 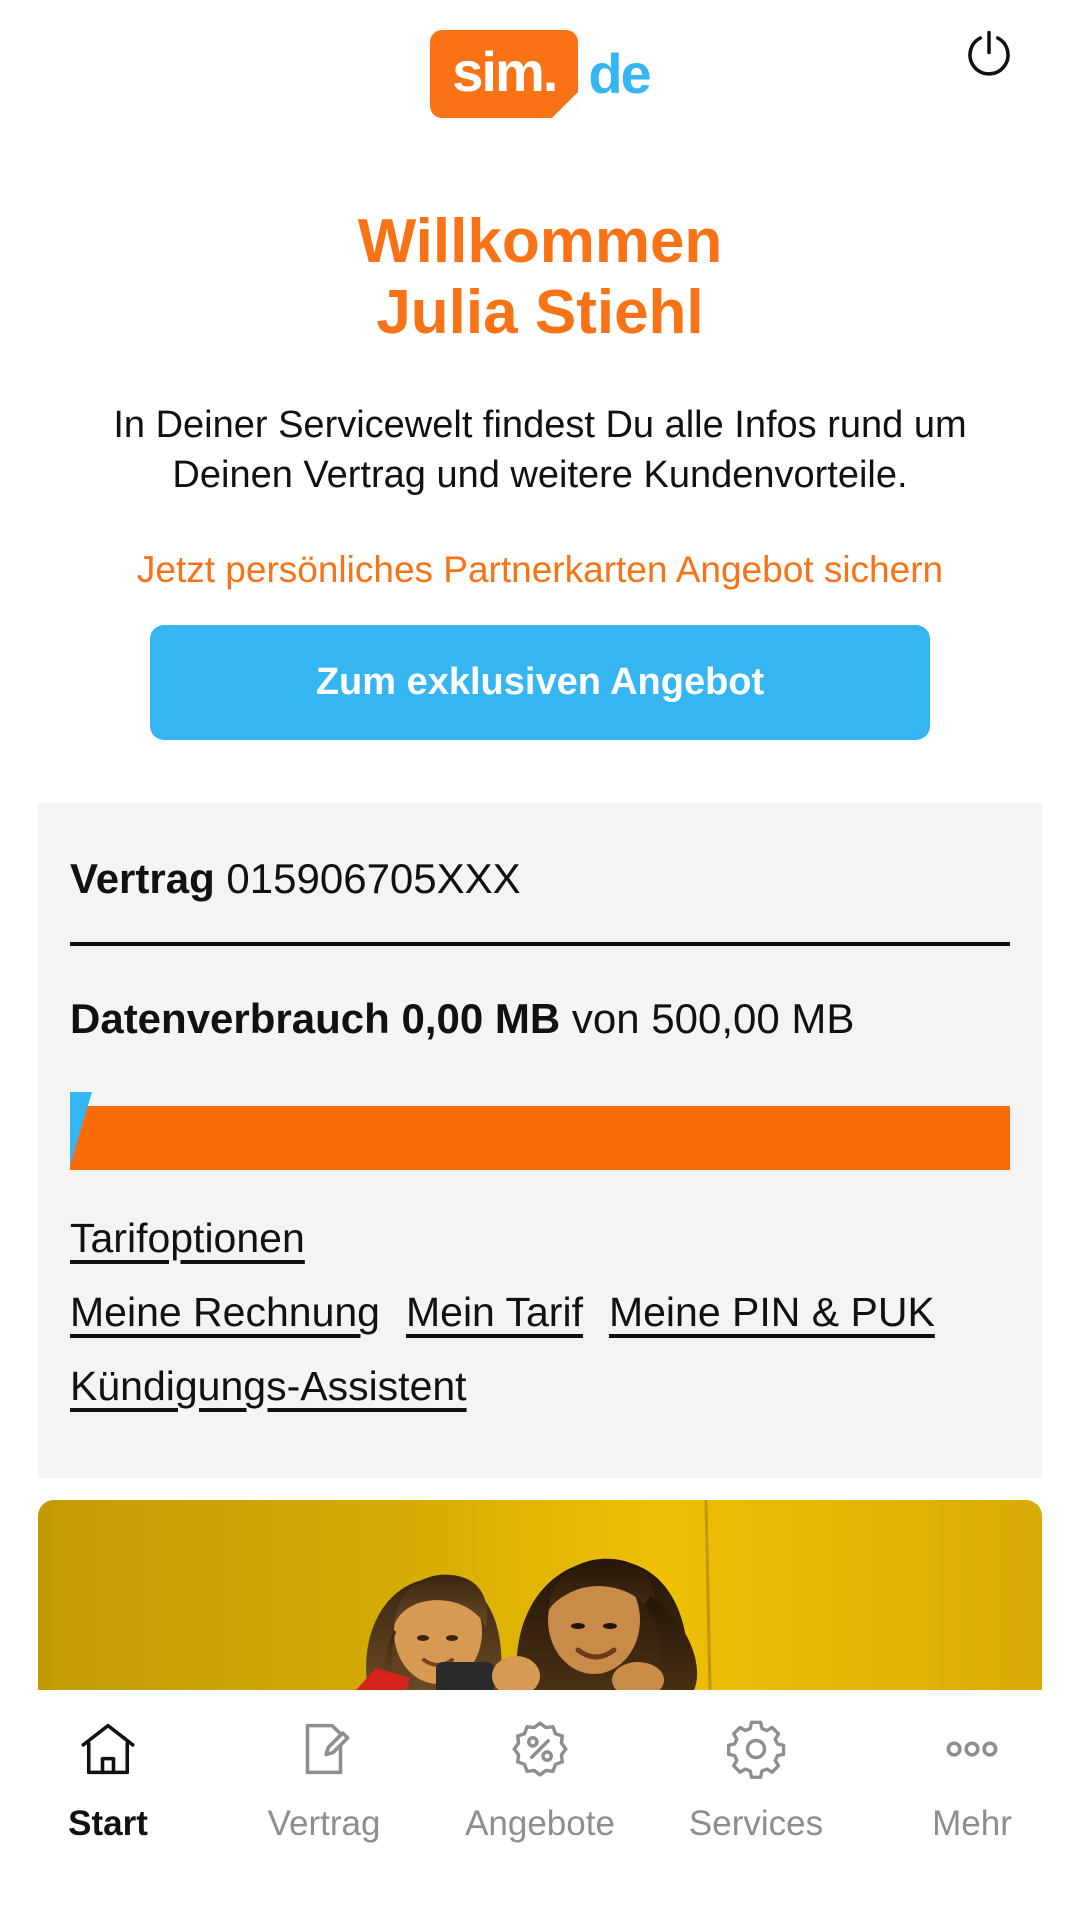 I want to click on nav-item-vertrag: Vertrag, so click(x=324, y=1776).